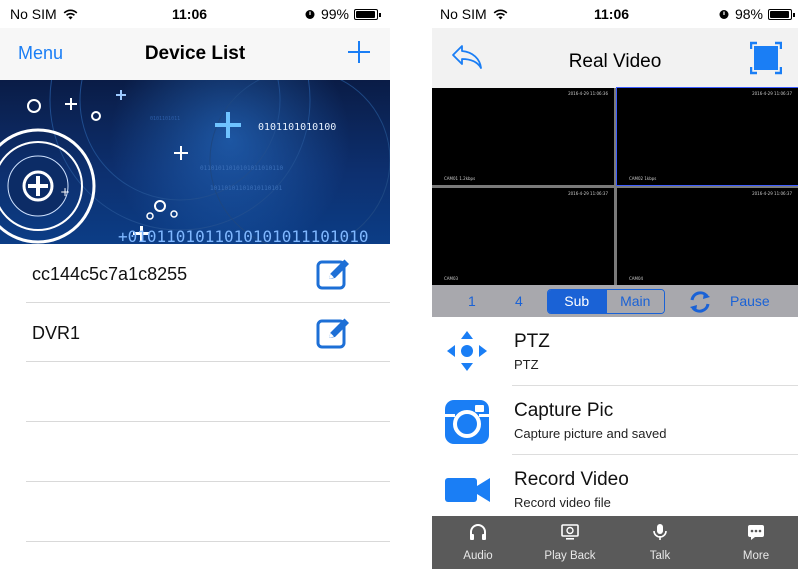  Describe the element at coordinates (700, 302) in the screenshot. I see `refresh-icon` at that location.